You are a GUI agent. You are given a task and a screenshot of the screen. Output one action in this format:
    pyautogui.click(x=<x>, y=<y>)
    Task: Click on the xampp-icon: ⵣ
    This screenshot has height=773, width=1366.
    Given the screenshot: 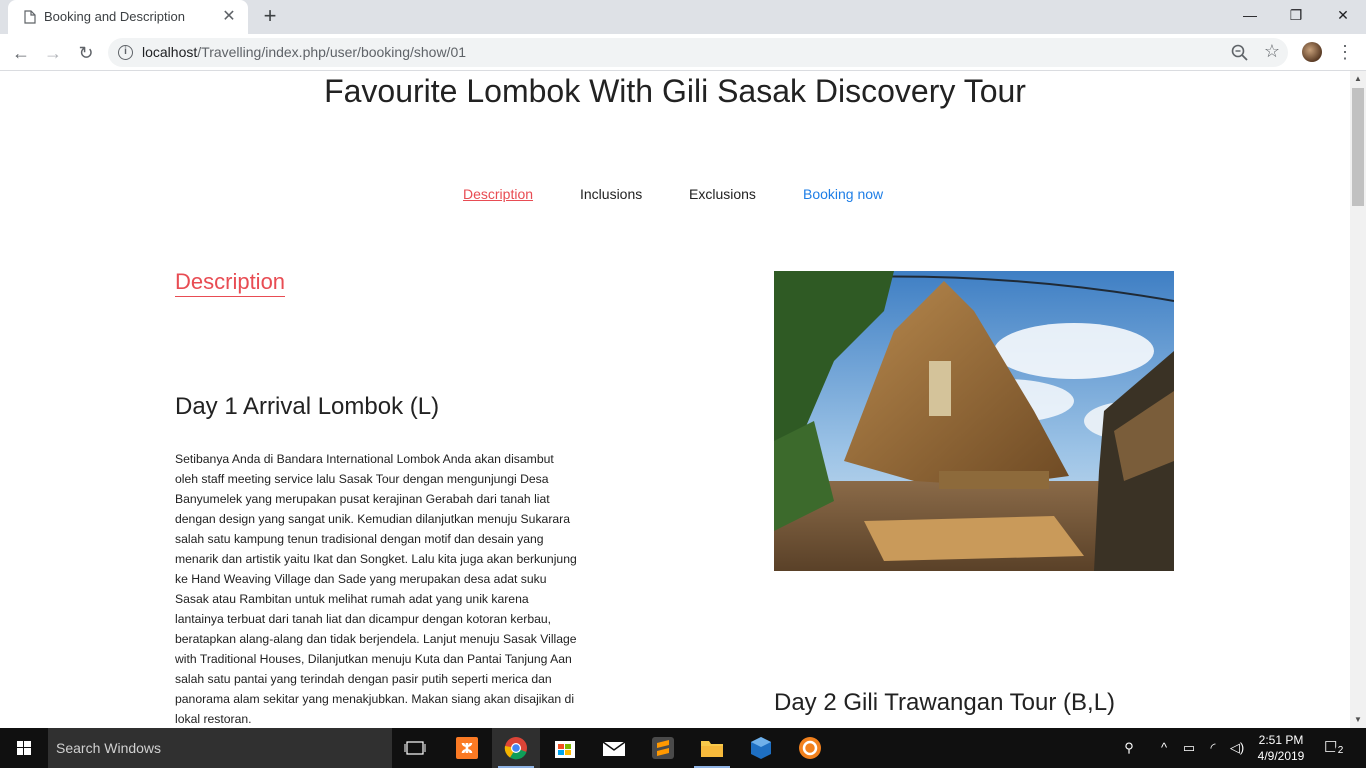 What is the action you would take?
    pyautogui.click(x=467, y=748)
    